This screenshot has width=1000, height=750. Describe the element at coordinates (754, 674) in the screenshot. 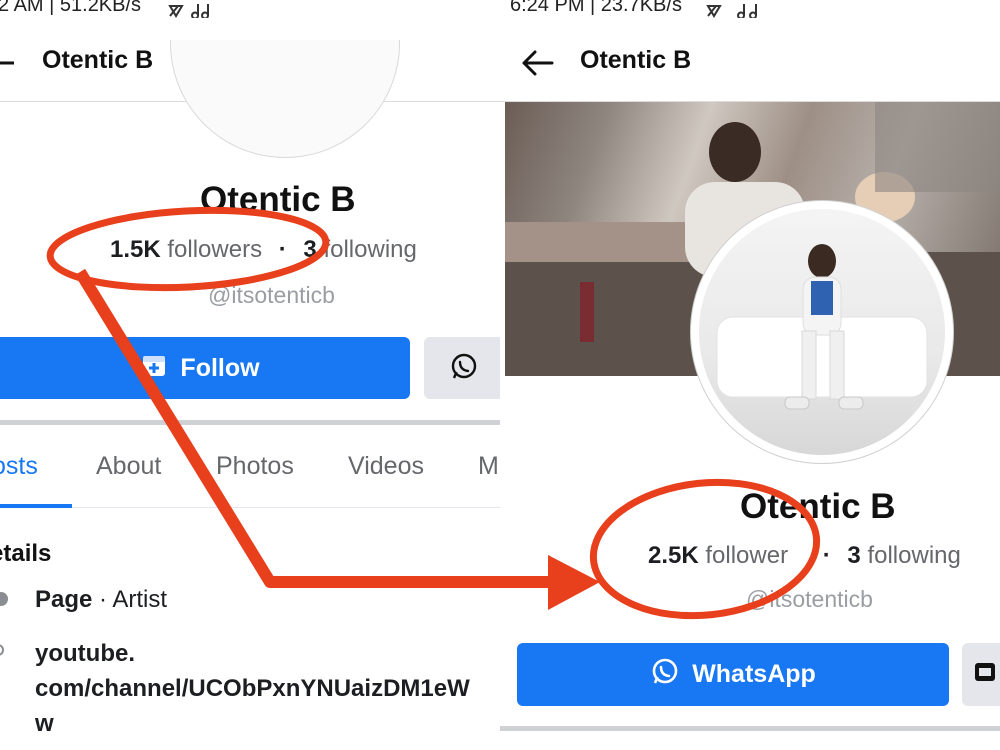

I see `whatsapp-label: WhatsApp` at that location.